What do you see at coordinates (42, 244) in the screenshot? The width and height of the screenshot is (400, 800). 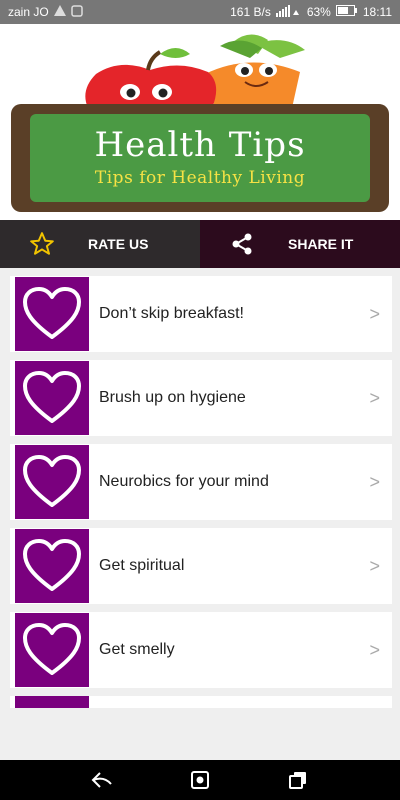 I see `star-icon` at bounding box center [42, 244].